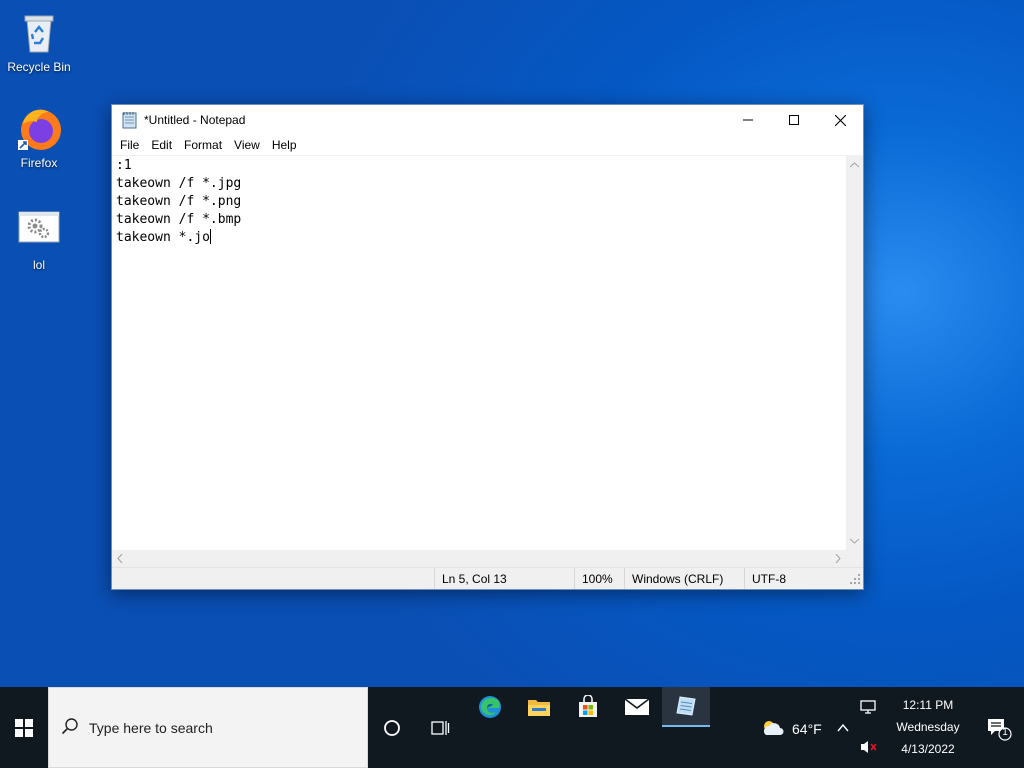 The image size is (1024, 768). What do you see at coordinates (39, 67) in the screenshot?
I see `desktop-icon-label: Recycle Bin` at bounding box center [39, 67].